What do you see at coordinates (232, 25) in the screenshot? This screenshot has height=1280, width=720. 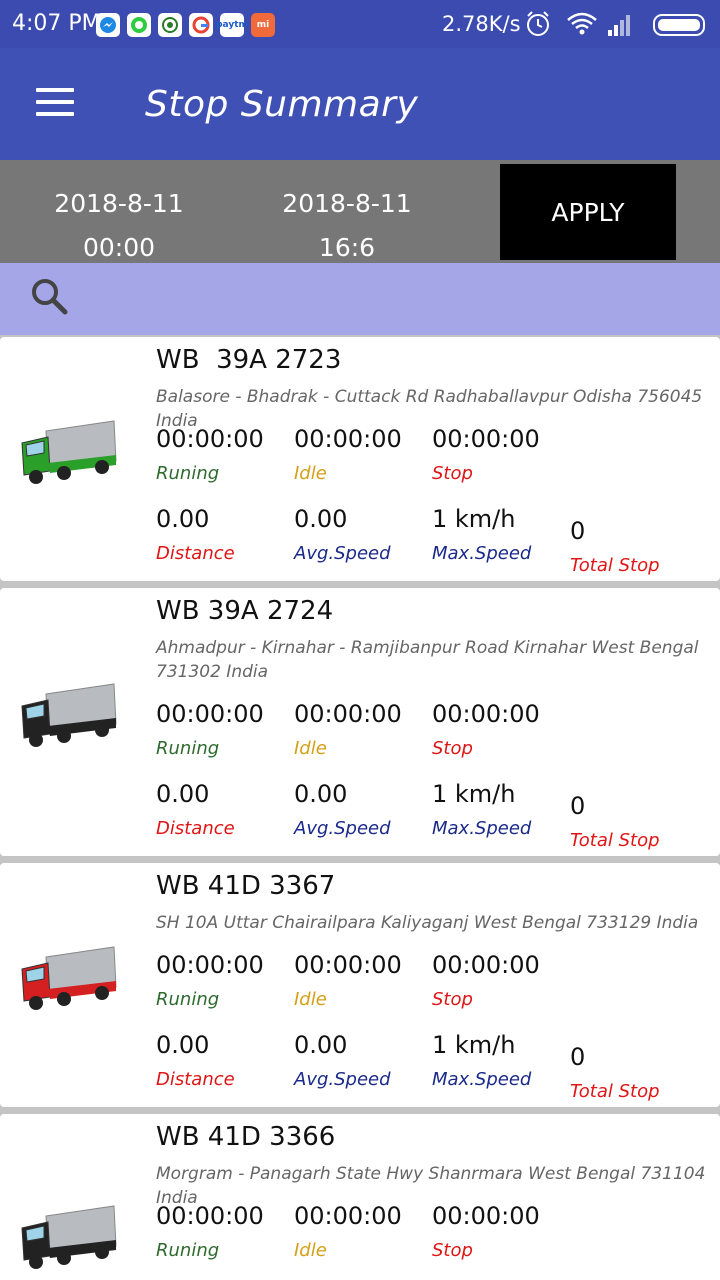 I see `paytm-icon: paytm` at bounding box center [232, 25].